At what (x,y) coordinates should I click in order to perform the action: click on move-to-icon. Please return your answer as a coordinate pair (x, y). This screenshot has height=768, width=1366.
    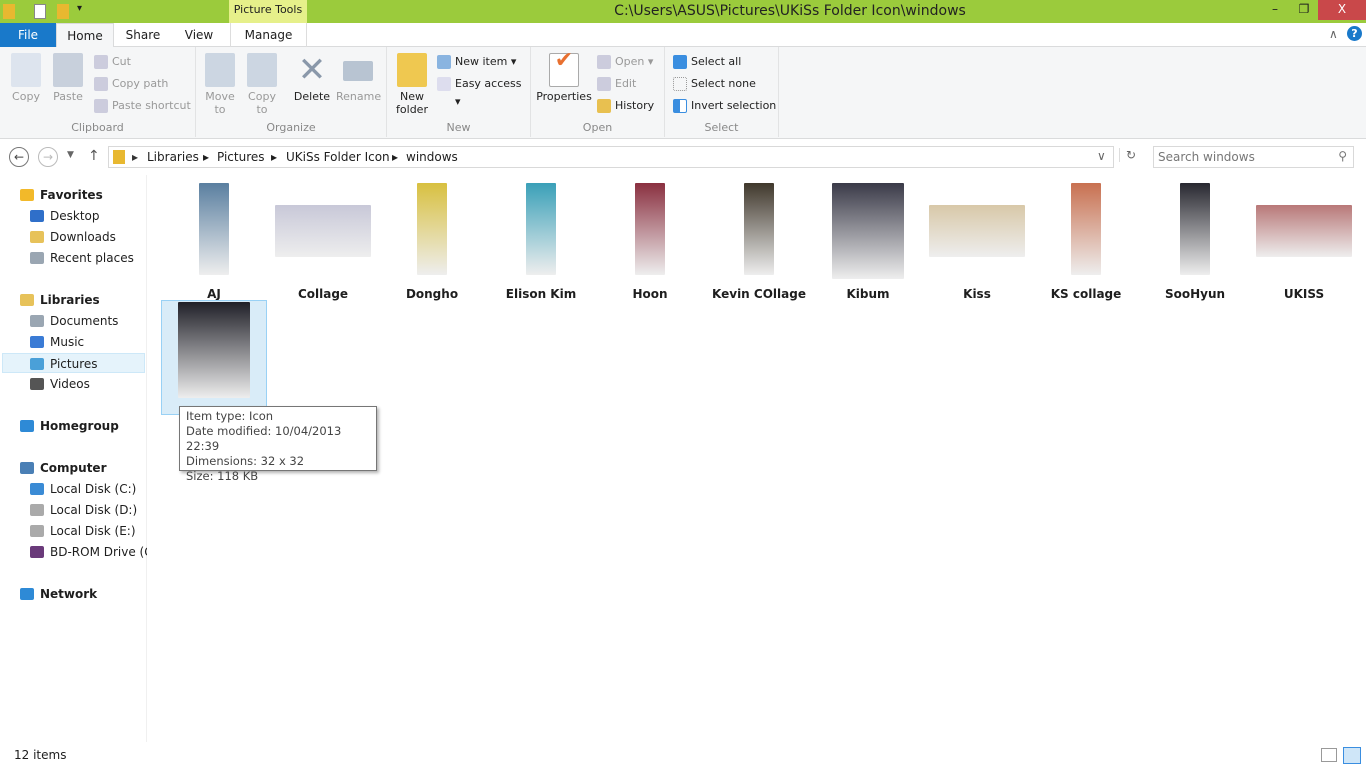
    Looking at the image, I should click on (220, 70).